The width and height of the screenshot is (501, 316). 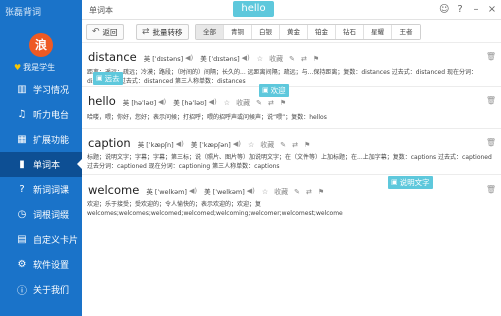 What do you see at coordinates (22, 291) in the screenshot?
I see `info-icon: ⓘ` at bounding box center [22, 291].